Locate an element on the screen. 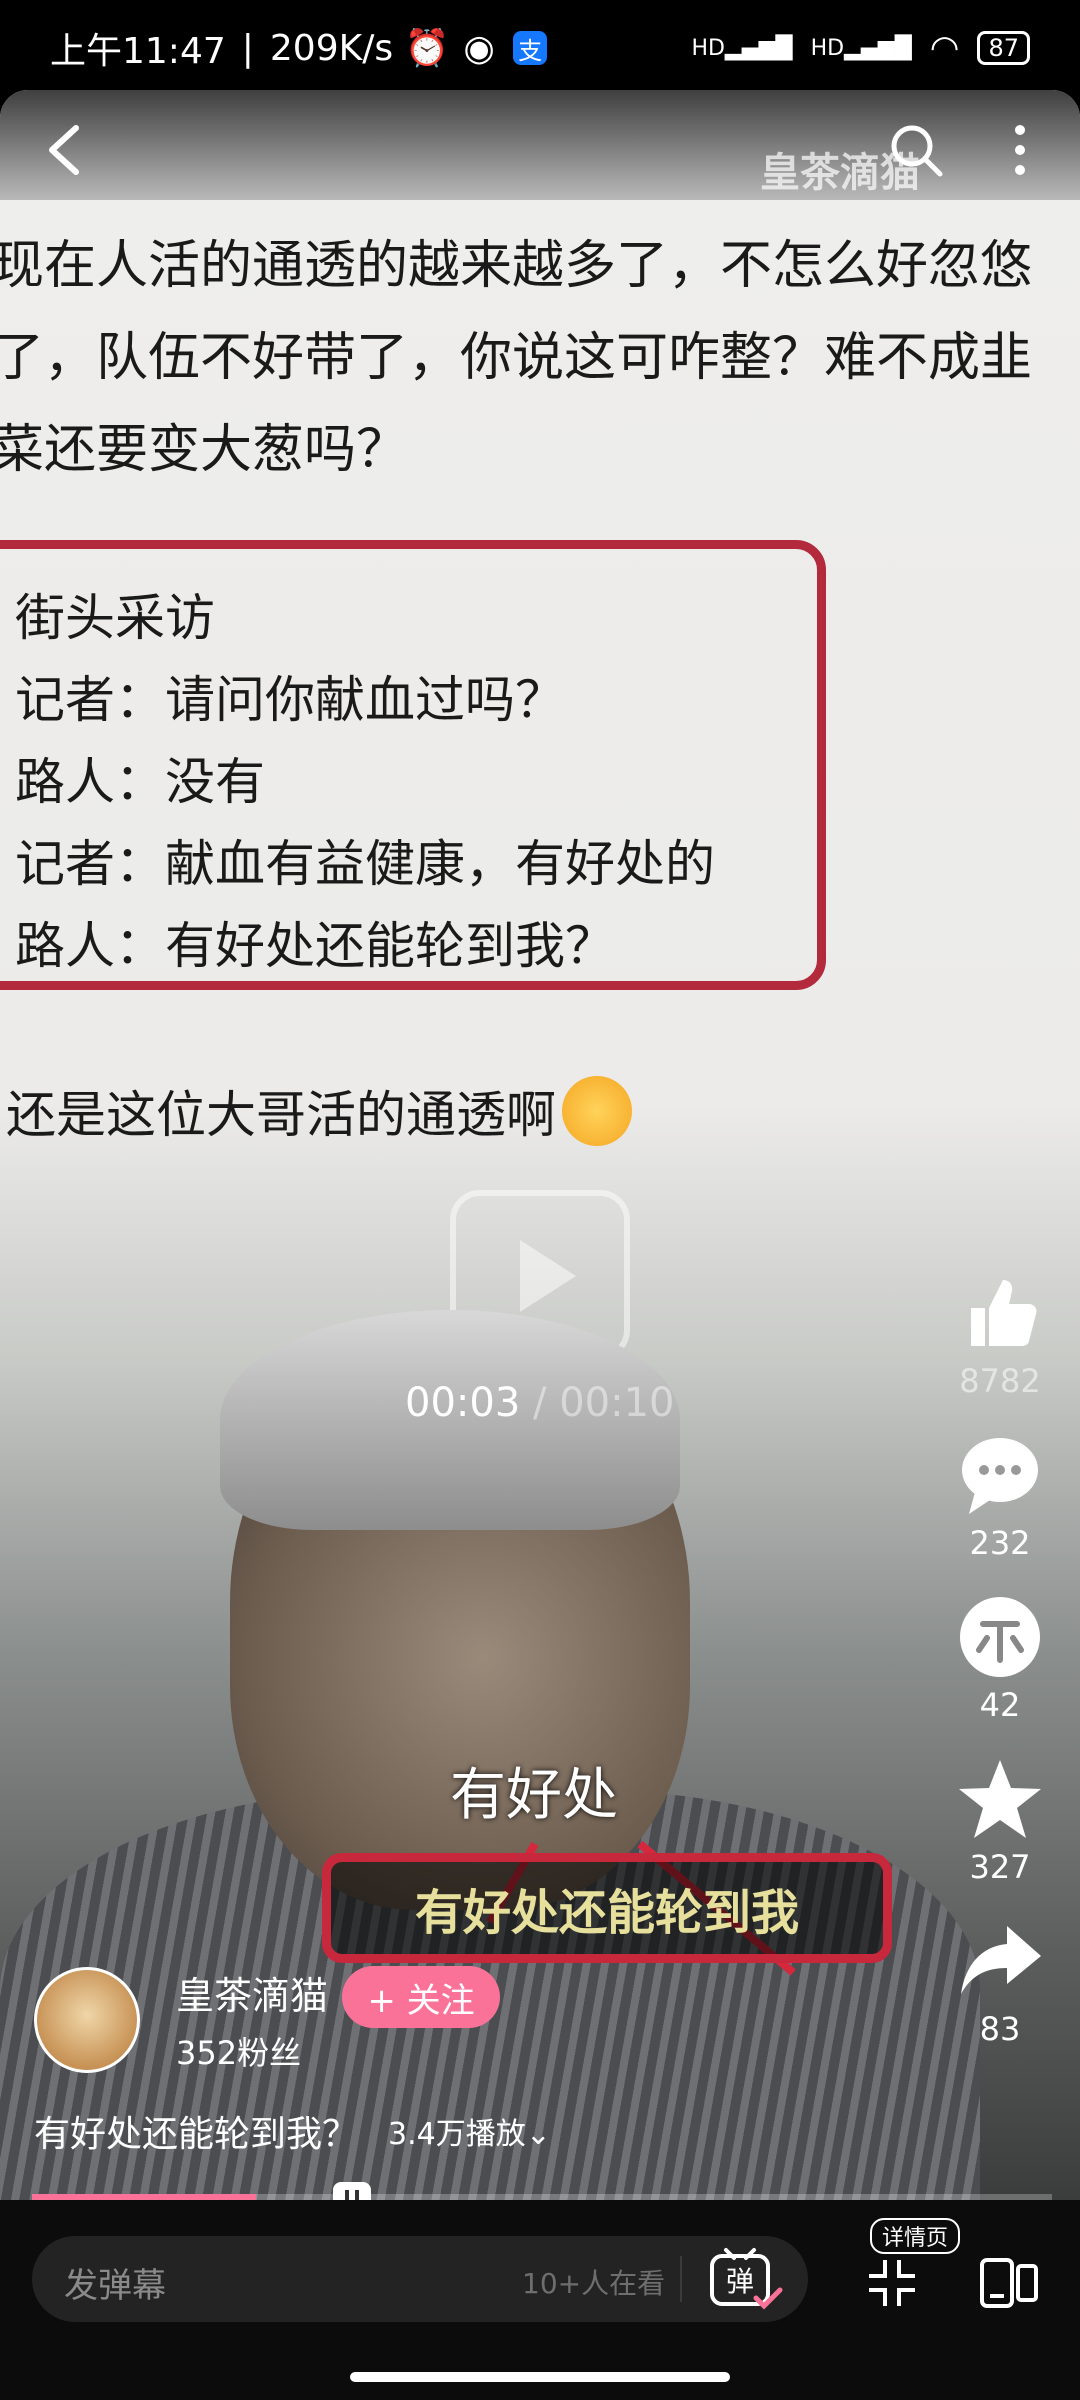 The image size is (1080, 2400). like-button: 8782 is located at coordinates (1000, 1335).